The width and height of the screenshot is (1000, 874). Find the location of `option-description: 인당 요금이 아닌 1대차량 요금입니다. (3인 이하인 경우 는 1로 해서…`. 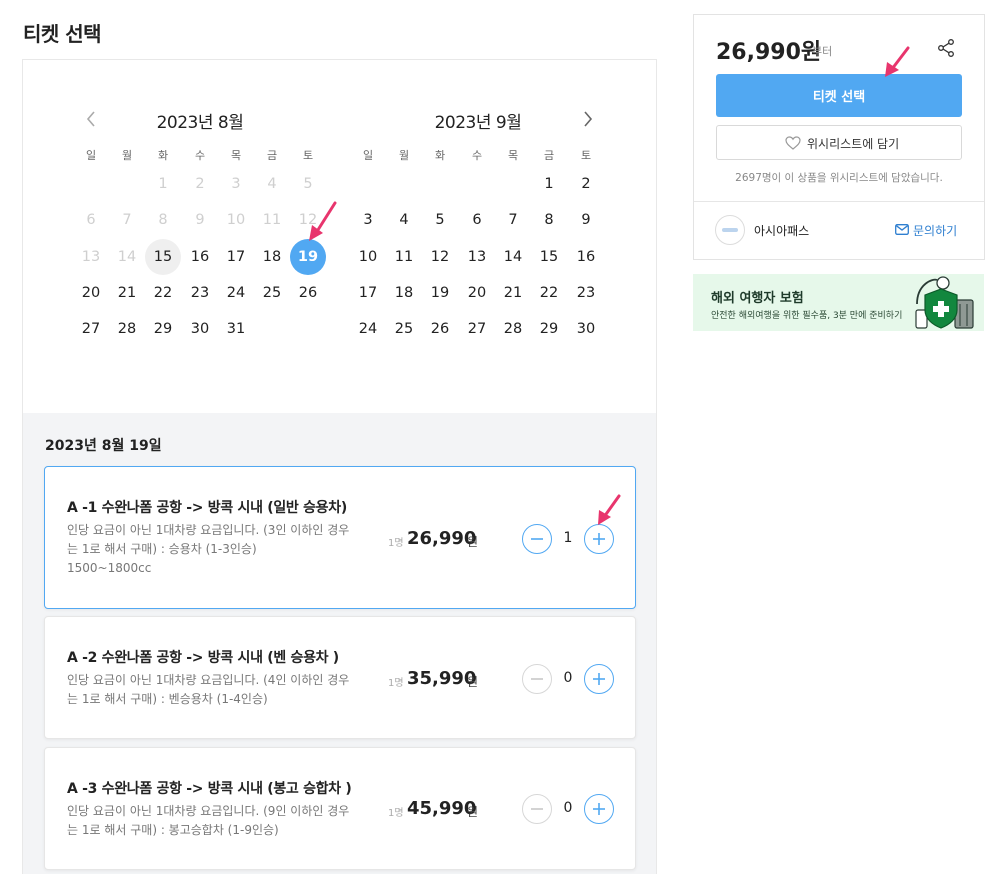

option-description: 인당 요금이 아닌 1대차량 요금입니다. (3인 이하인 경우 는 1로 해서… is located at coordinates (208, 549).